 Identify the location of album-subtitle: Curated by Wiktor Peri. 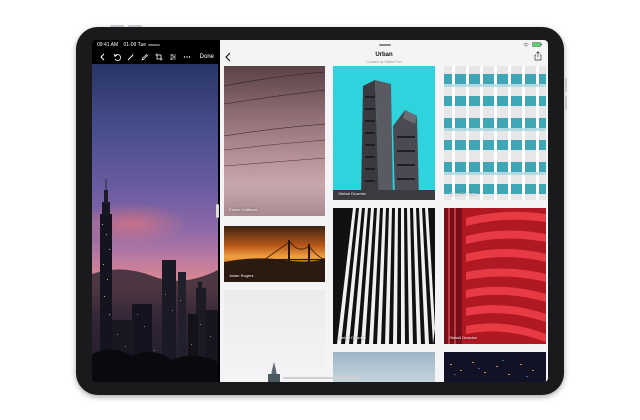
(384, 62).